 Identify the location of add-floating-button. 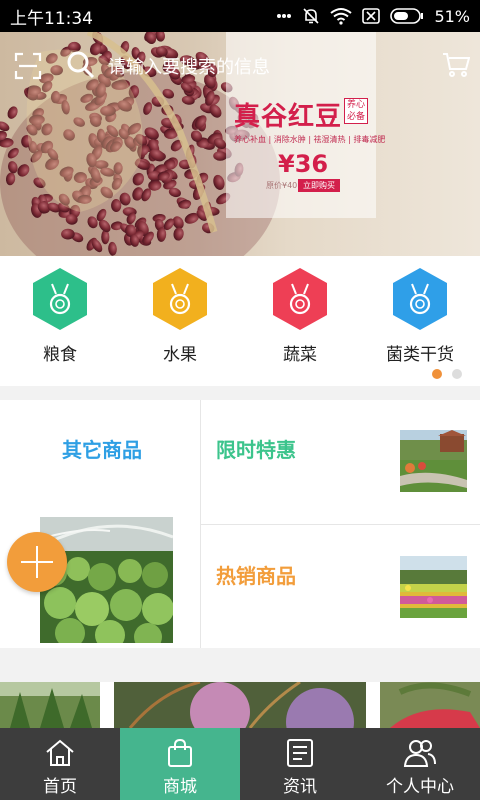
(37, 562).